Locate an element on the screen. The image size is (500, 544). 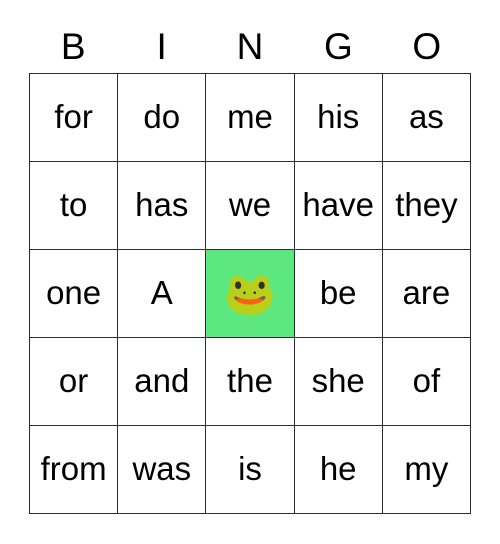
bingo-cell: from is located at coordinates (74, 470).